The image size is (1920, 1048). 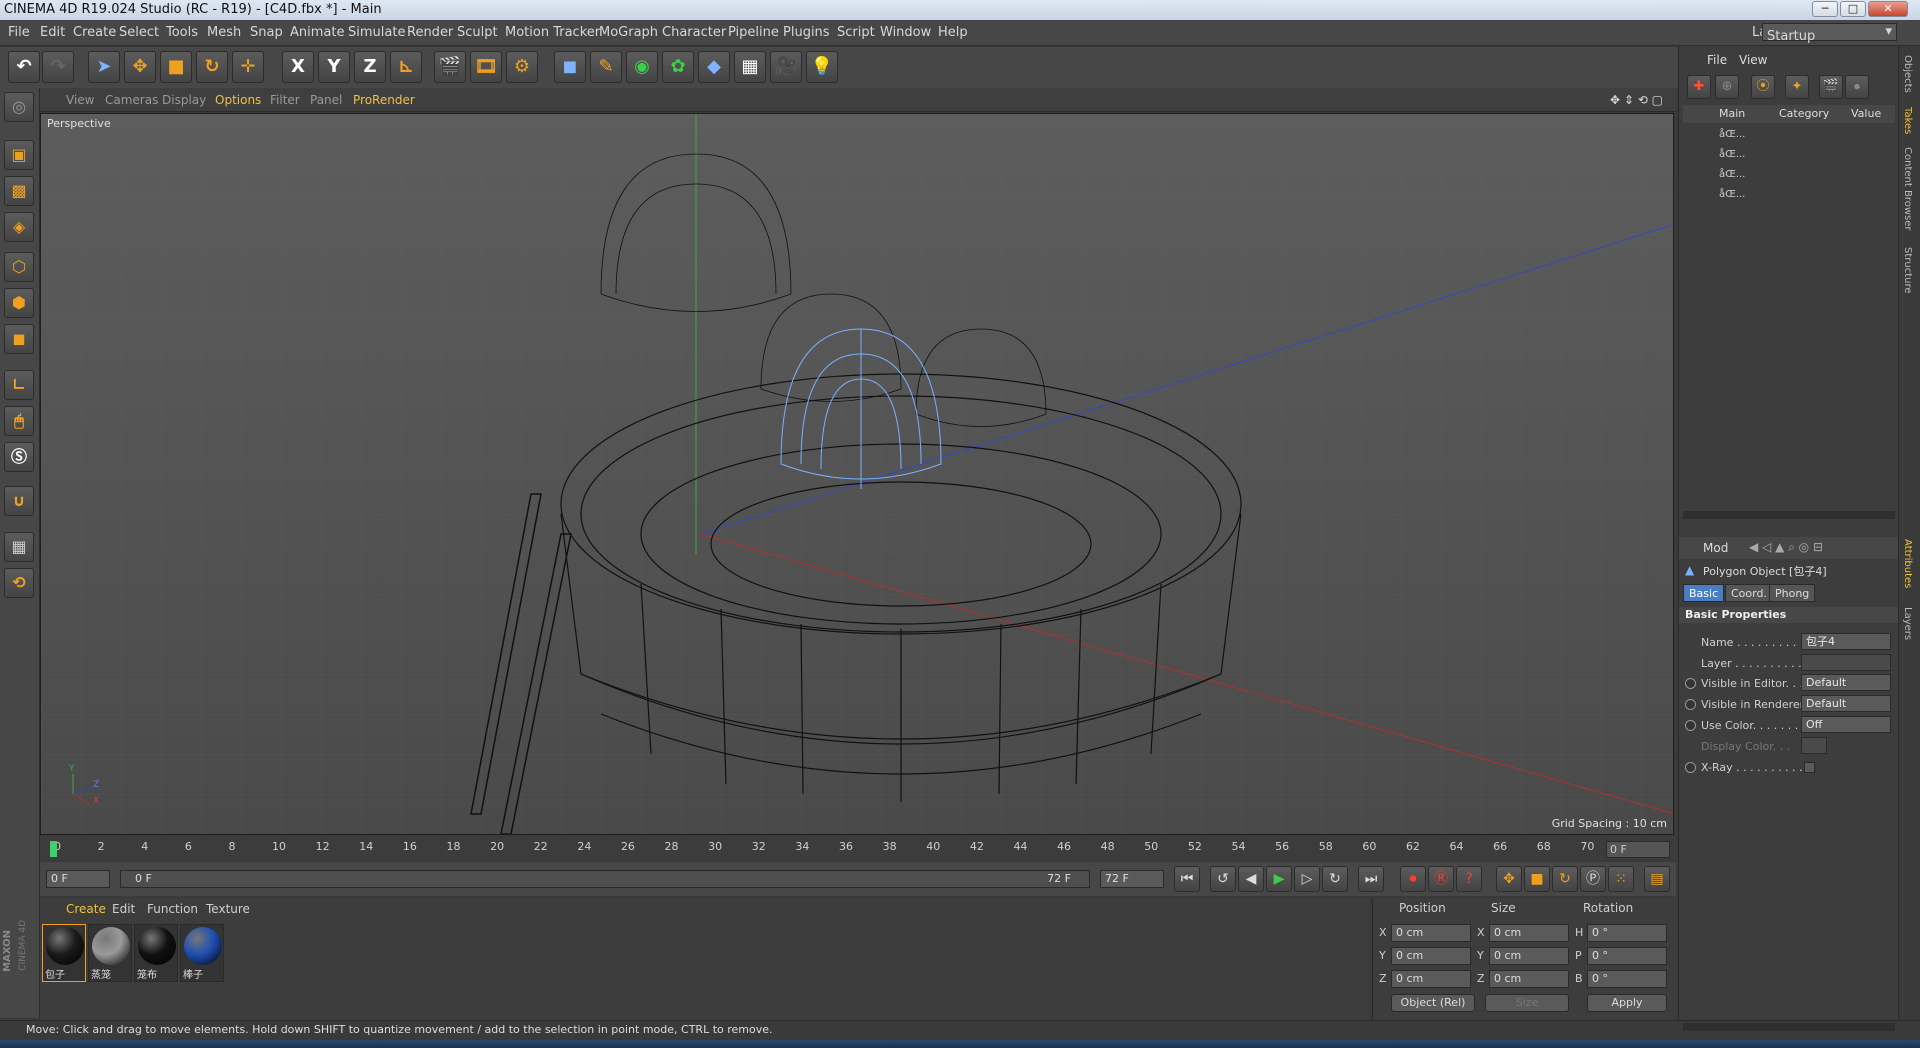 I want to click on current-frame-field: 0 F, so click(x=1638, y=849).